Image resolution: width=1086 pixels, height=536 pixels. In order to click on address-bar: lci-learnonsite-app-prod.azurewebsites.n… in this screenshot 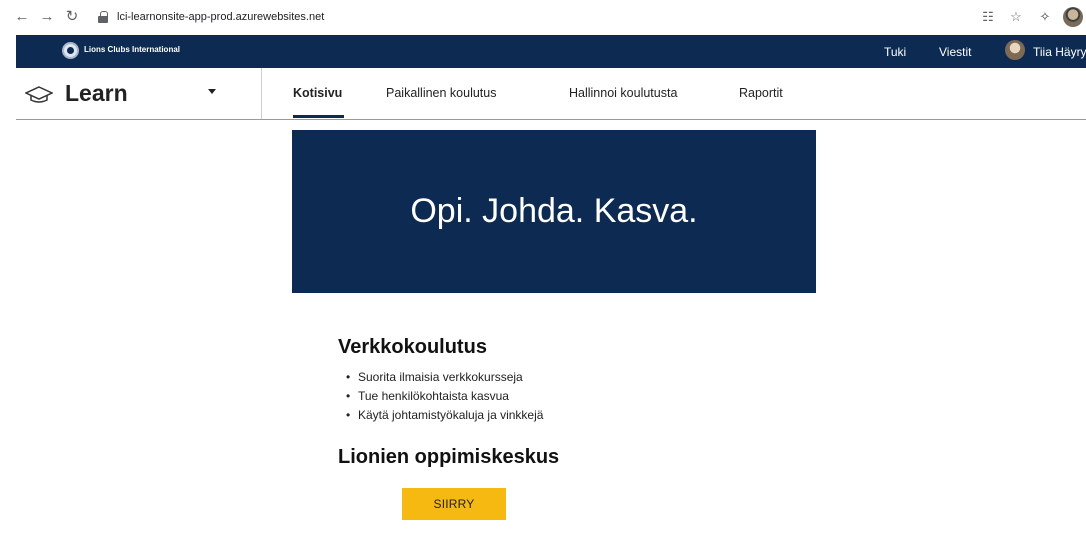, I will do `click(540, 17)`.